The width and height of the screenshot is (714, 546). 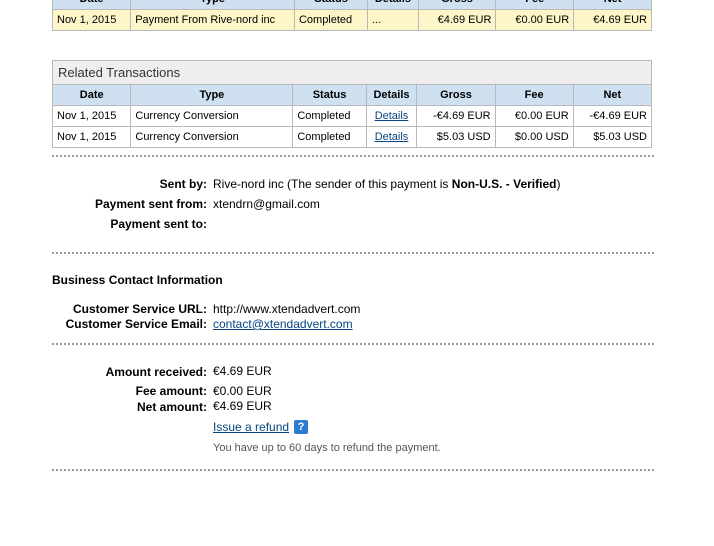 What do you see at coordinates (183, 184) in the screenshot?
I see `sent-by-label: Sent by:` at bounding box center [183, 184].